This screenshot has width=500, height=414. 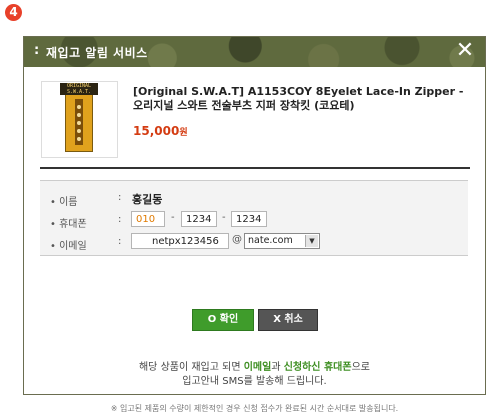 What do you see at coordinates (79, 89) in the screenshot?
I see `product-brand-label: ORIGINAL S.W.A.T.` at bounding box center [79, 89].